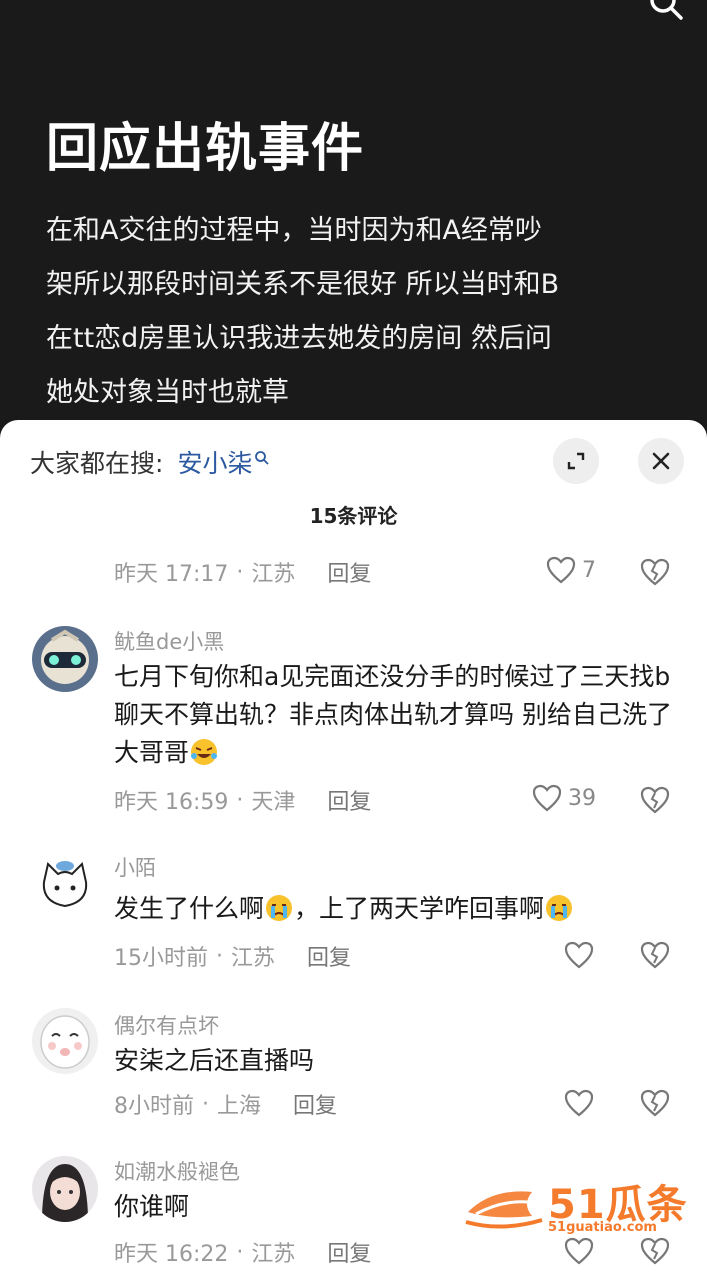  Describe the element at coordinates (394, 912) in the screenshot. I see `comment-text: 发生了什么啊 ，上了两天学咋回事啊` at that location.